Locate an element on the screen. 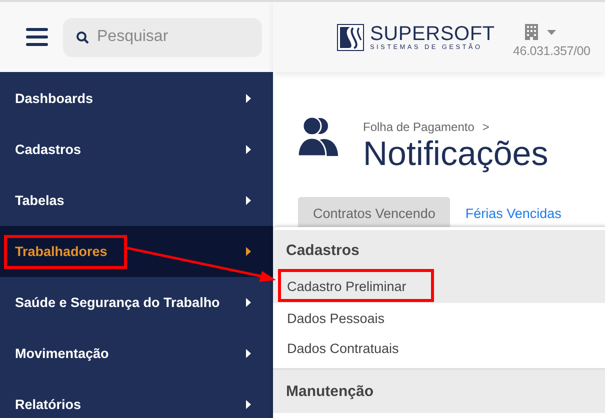 This screenshot has width=605, height=418. submenu-section-header: Cadastros is located at coordinates (439, 250).